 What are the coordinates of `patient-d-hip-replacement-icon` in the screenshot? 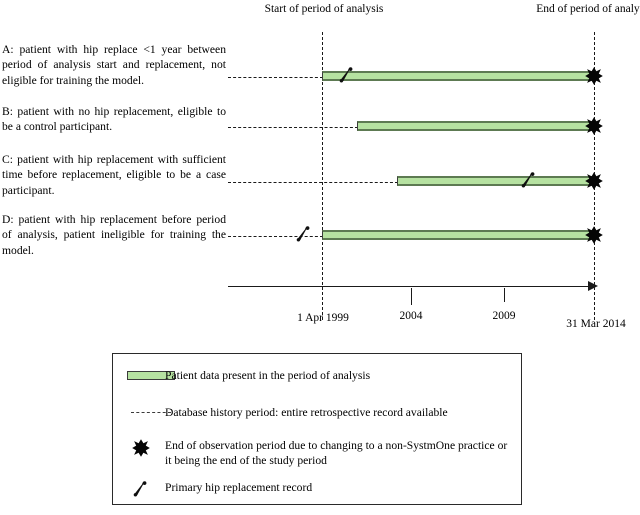 It's located at (303, 234).